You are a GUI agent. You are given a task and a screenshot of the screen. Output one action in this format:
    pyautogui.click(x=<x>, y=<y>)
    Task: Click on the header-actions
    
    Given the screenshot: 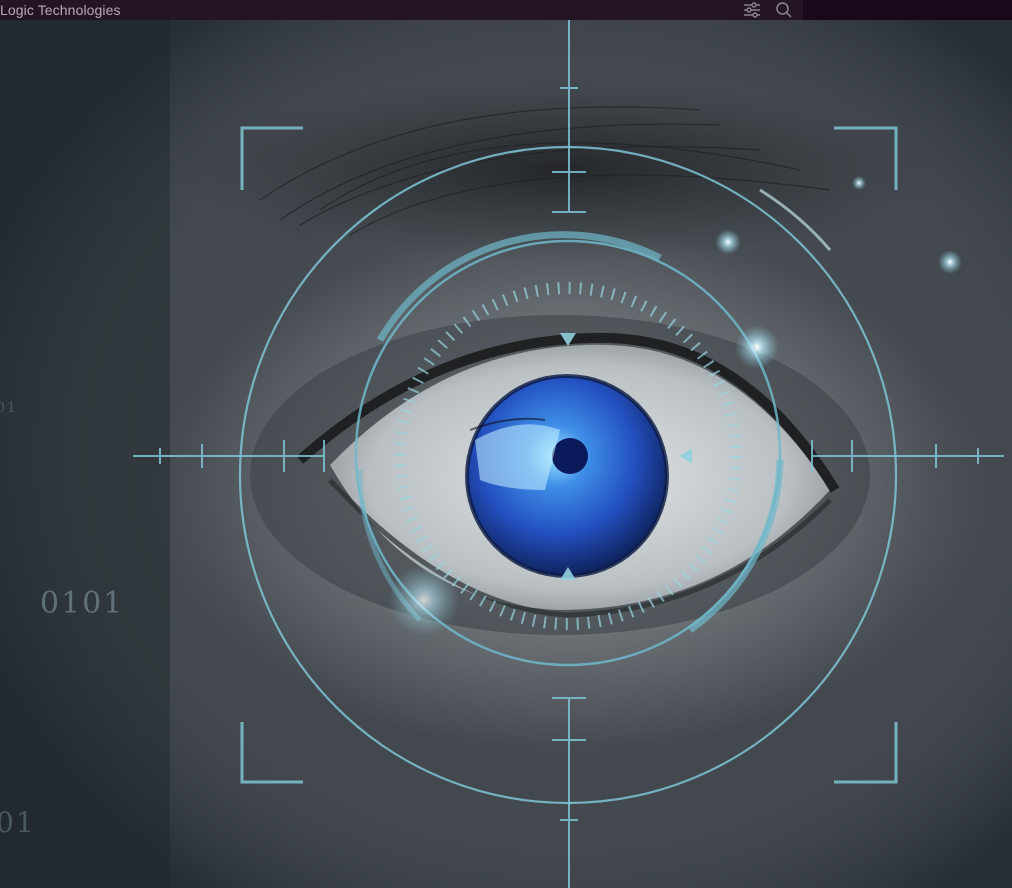 What is the action you would take?
    pyautogui.click(x=768, y=10)
    